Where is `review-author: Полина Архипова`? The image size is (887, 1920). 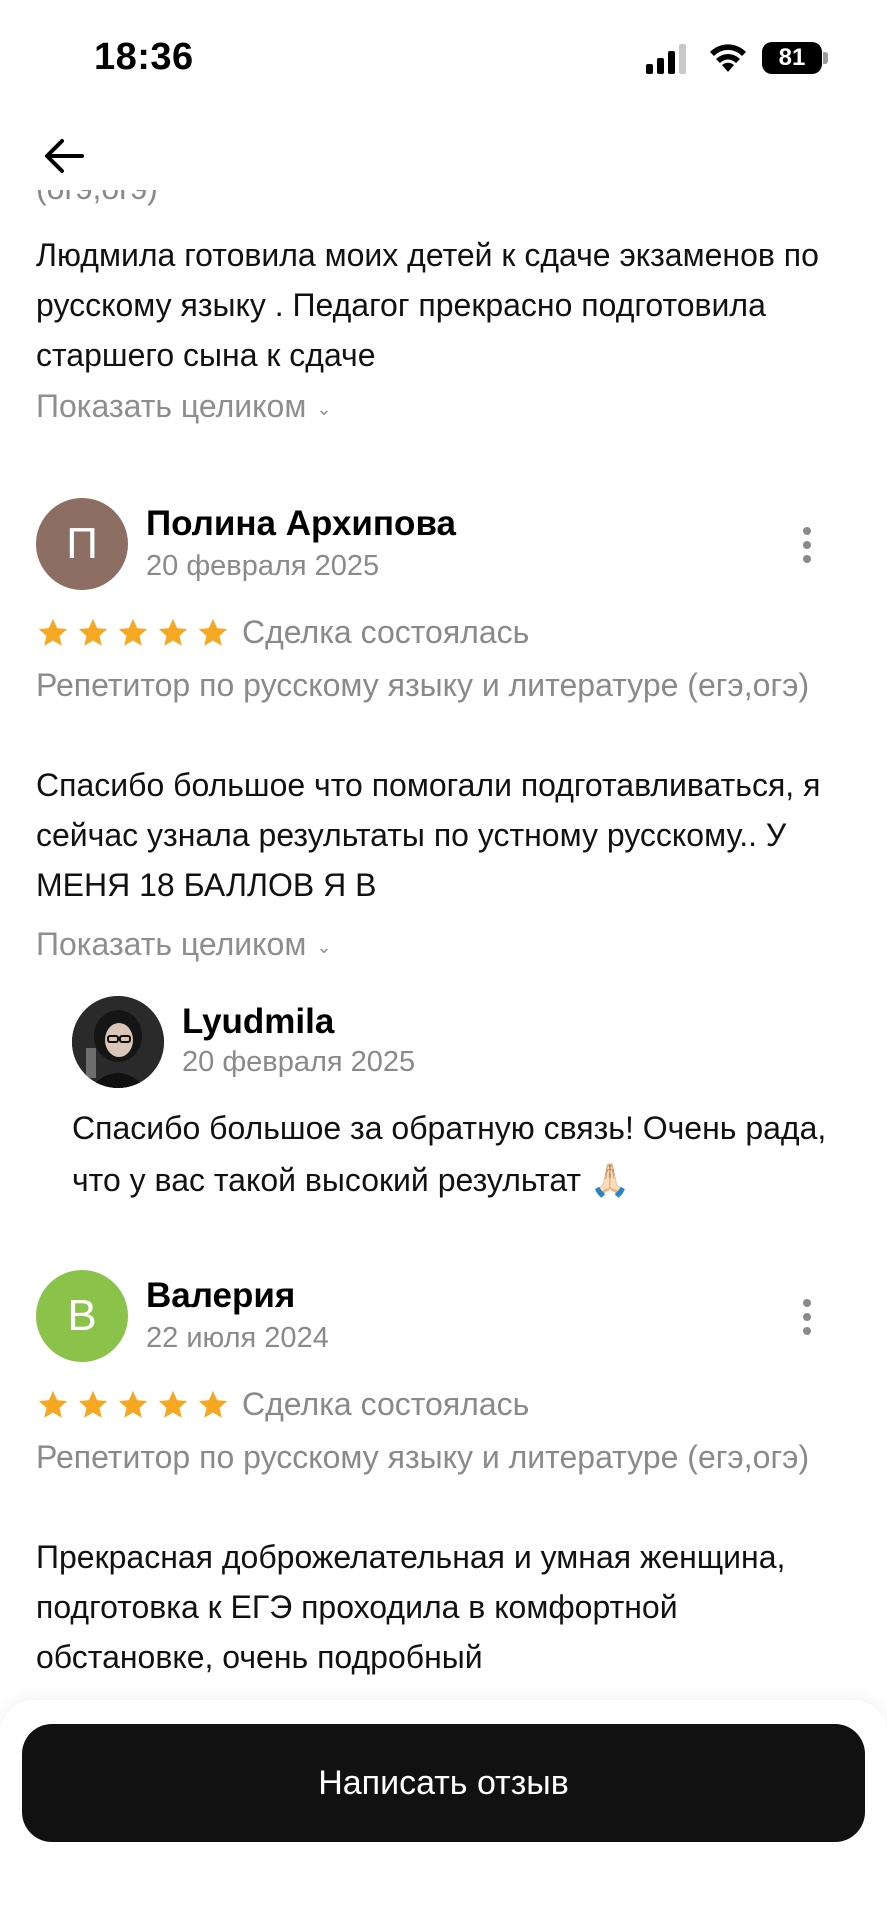 review-author: Полина Архипова is located at coordinates (301, 523).